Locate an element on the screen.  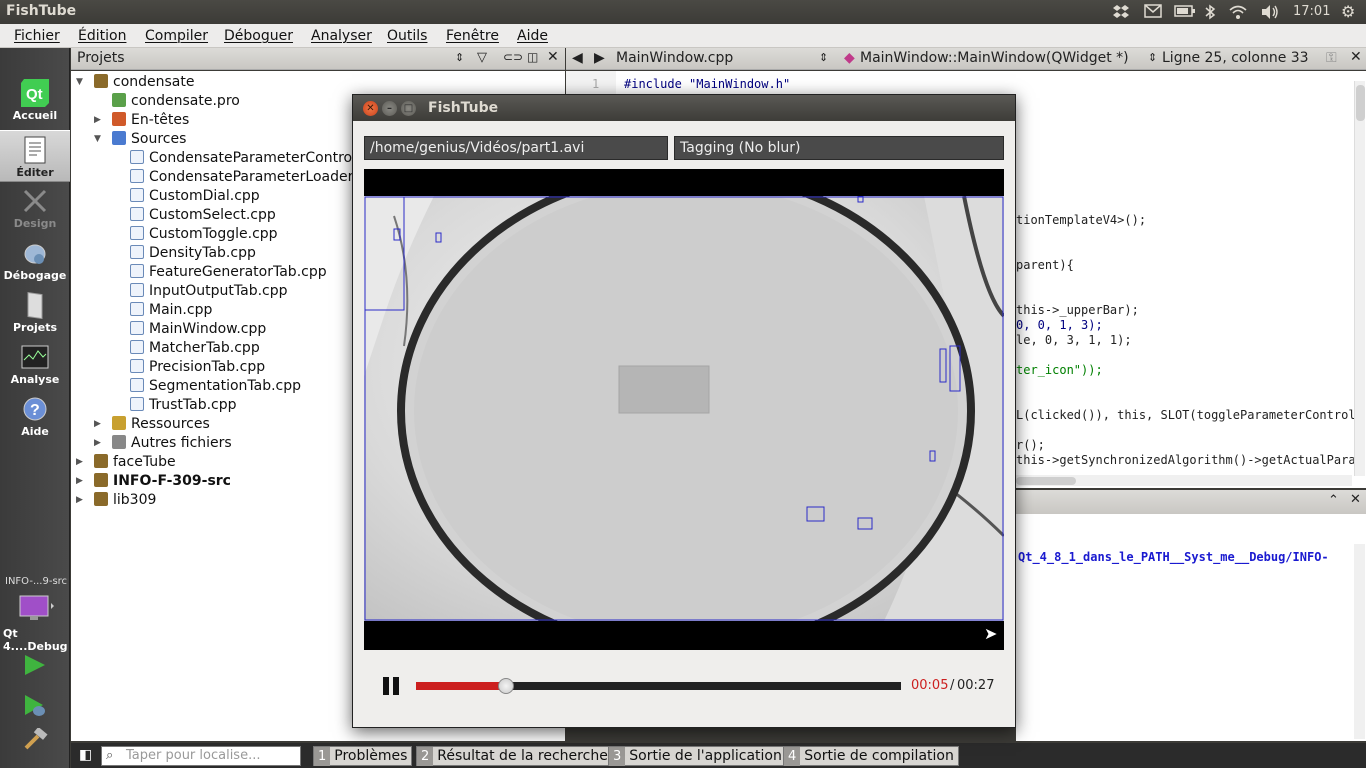
mode-projets: Projets is located at coordinates (35, 312).